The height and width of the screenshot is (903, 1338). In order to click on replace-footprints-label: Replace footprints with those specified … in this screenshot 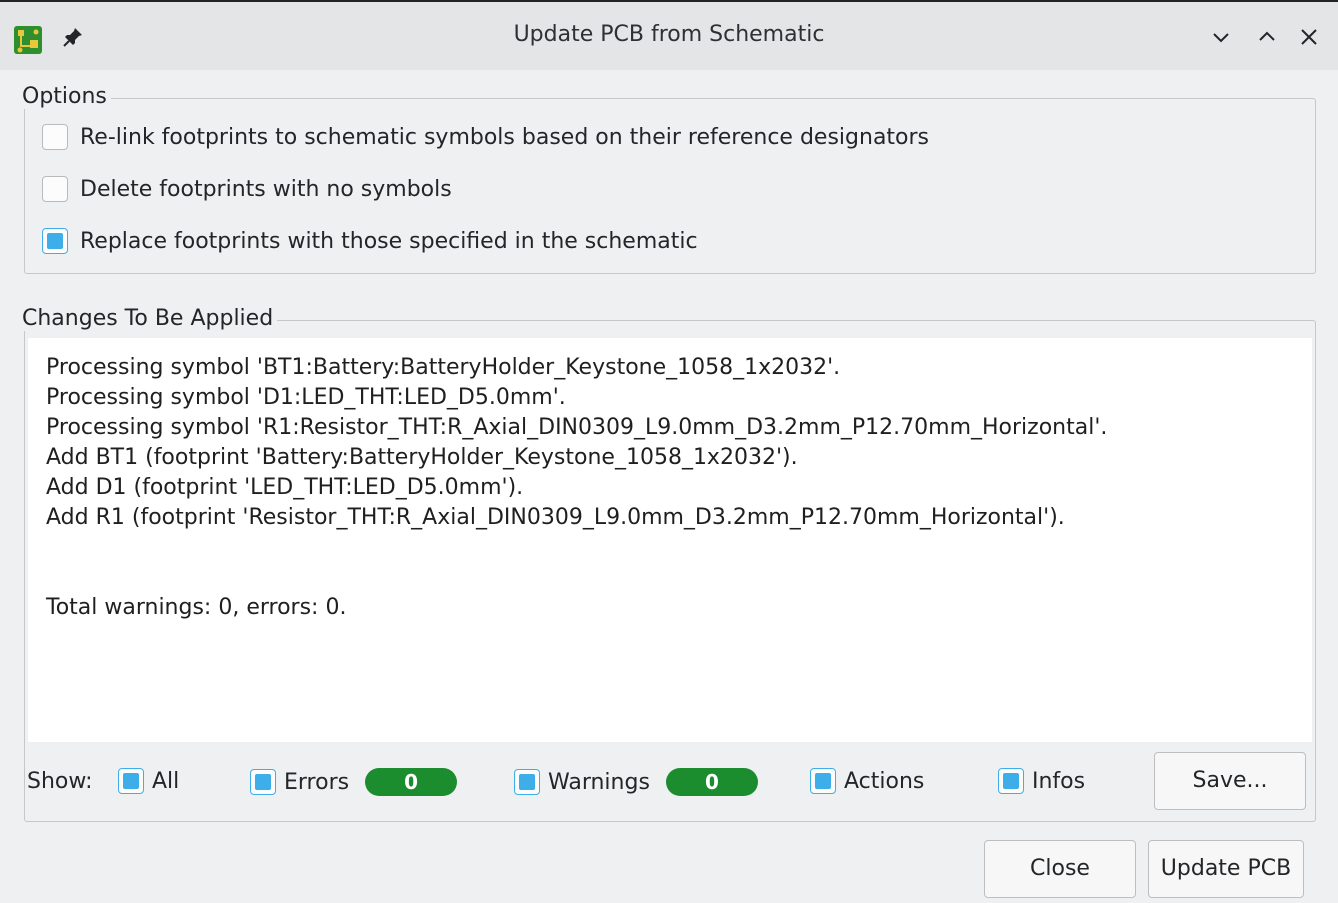, I will do `click(389, 241)`.